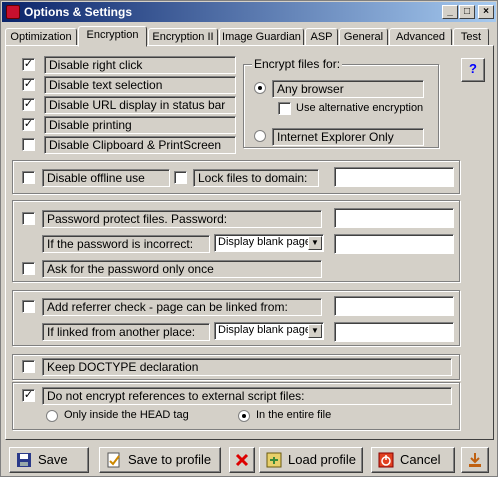 This screenshot has height=477, width=498. What do you see at coordinates (274, 460) in the screenshot?
I see `load-profile-icon` at bounding box center [274, 460].